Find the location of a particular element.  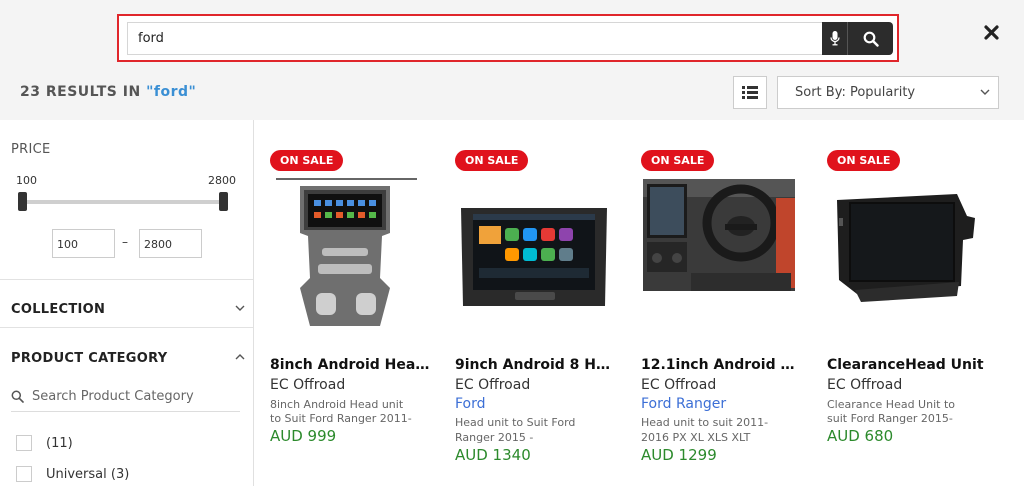

product-name: ClearanceHead Unit is located at coordinates (907, 365).